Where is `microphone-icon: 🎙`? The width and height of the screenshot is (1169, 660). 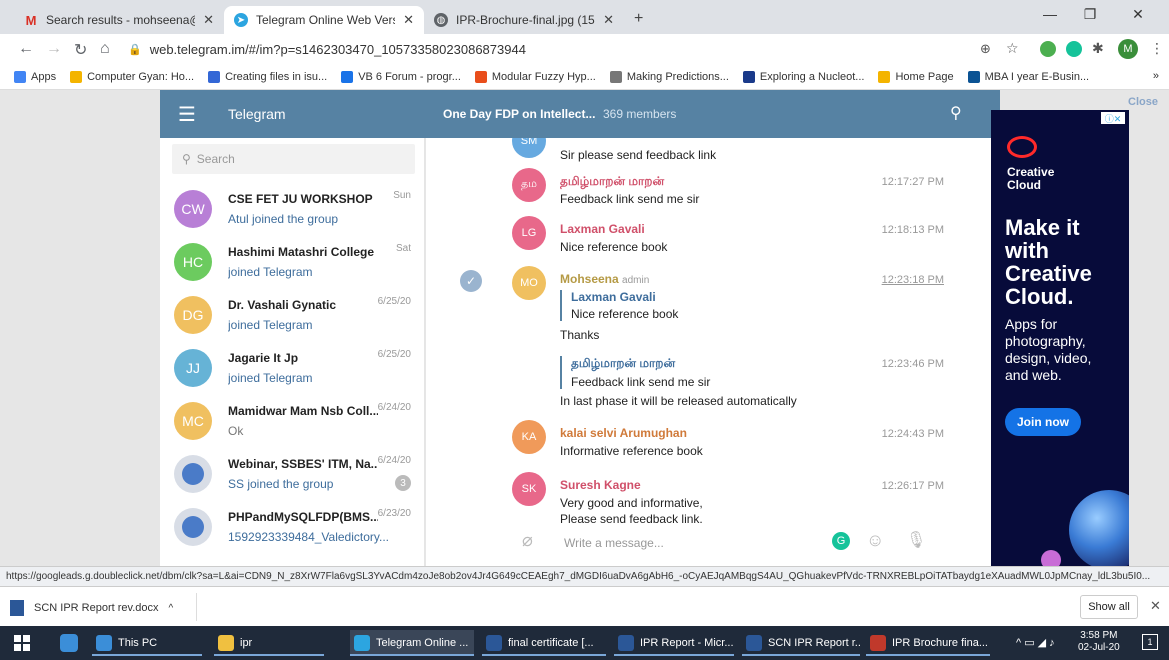
microphone-icon: 🎙 is located at coordinates (916, 540).